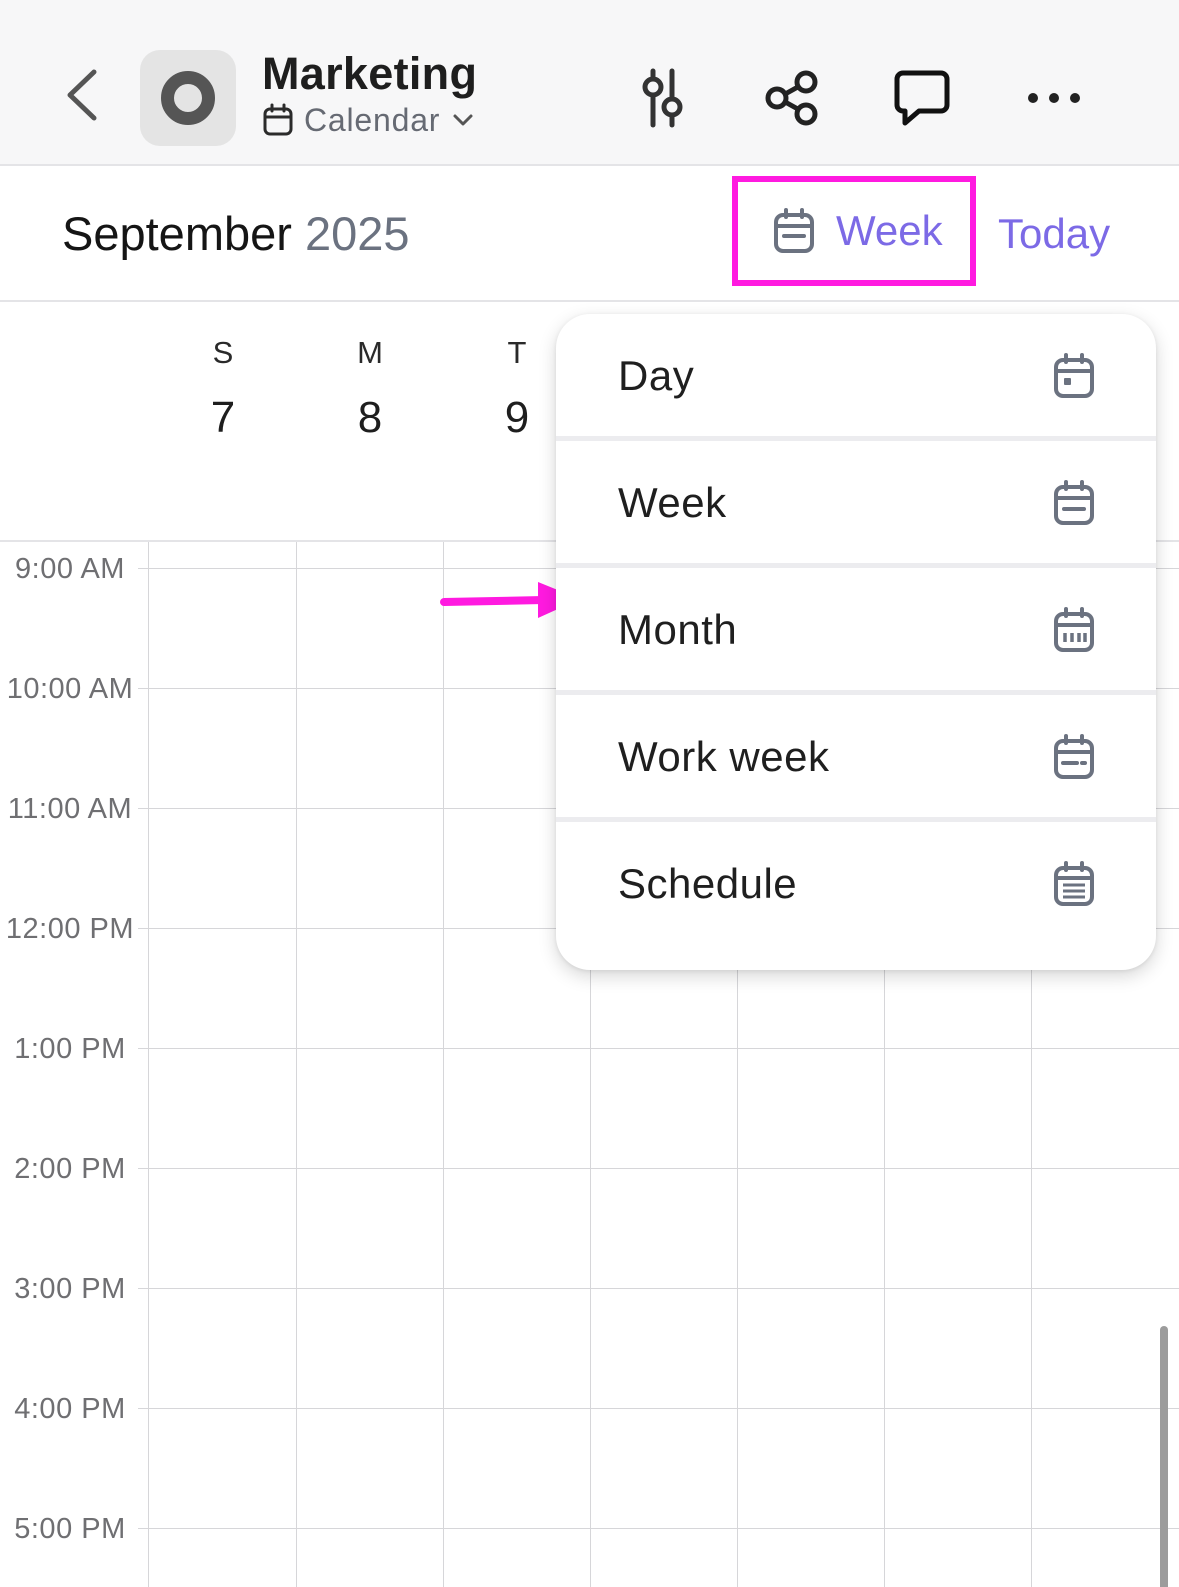  I want to click on sliders-icon, so click(662, 98).